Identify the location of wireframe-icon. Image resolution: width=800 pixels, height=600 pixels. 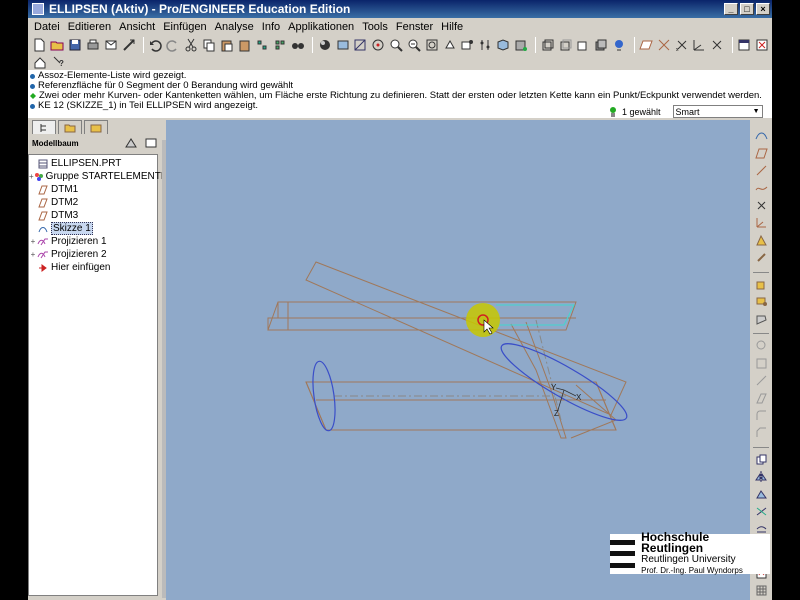
(547, 45).